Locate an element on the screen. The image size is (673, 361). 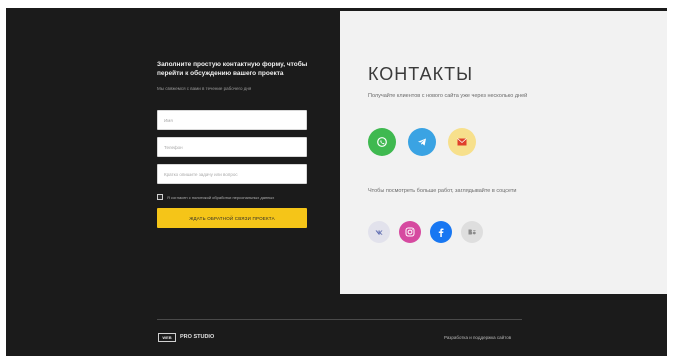
footer-brand: PRO STUDIO is located at coordinates (197, 337).